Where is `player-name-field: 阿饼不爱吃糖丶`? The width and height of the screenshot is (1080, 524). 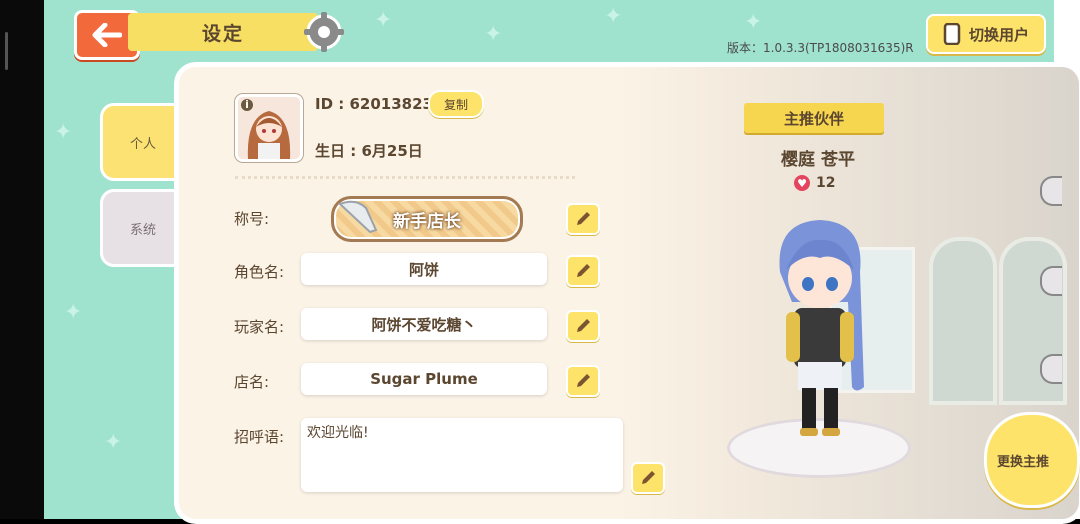 player-name-field: 阿饼不爱吃糖丶 is located at coordinates (424, 324).